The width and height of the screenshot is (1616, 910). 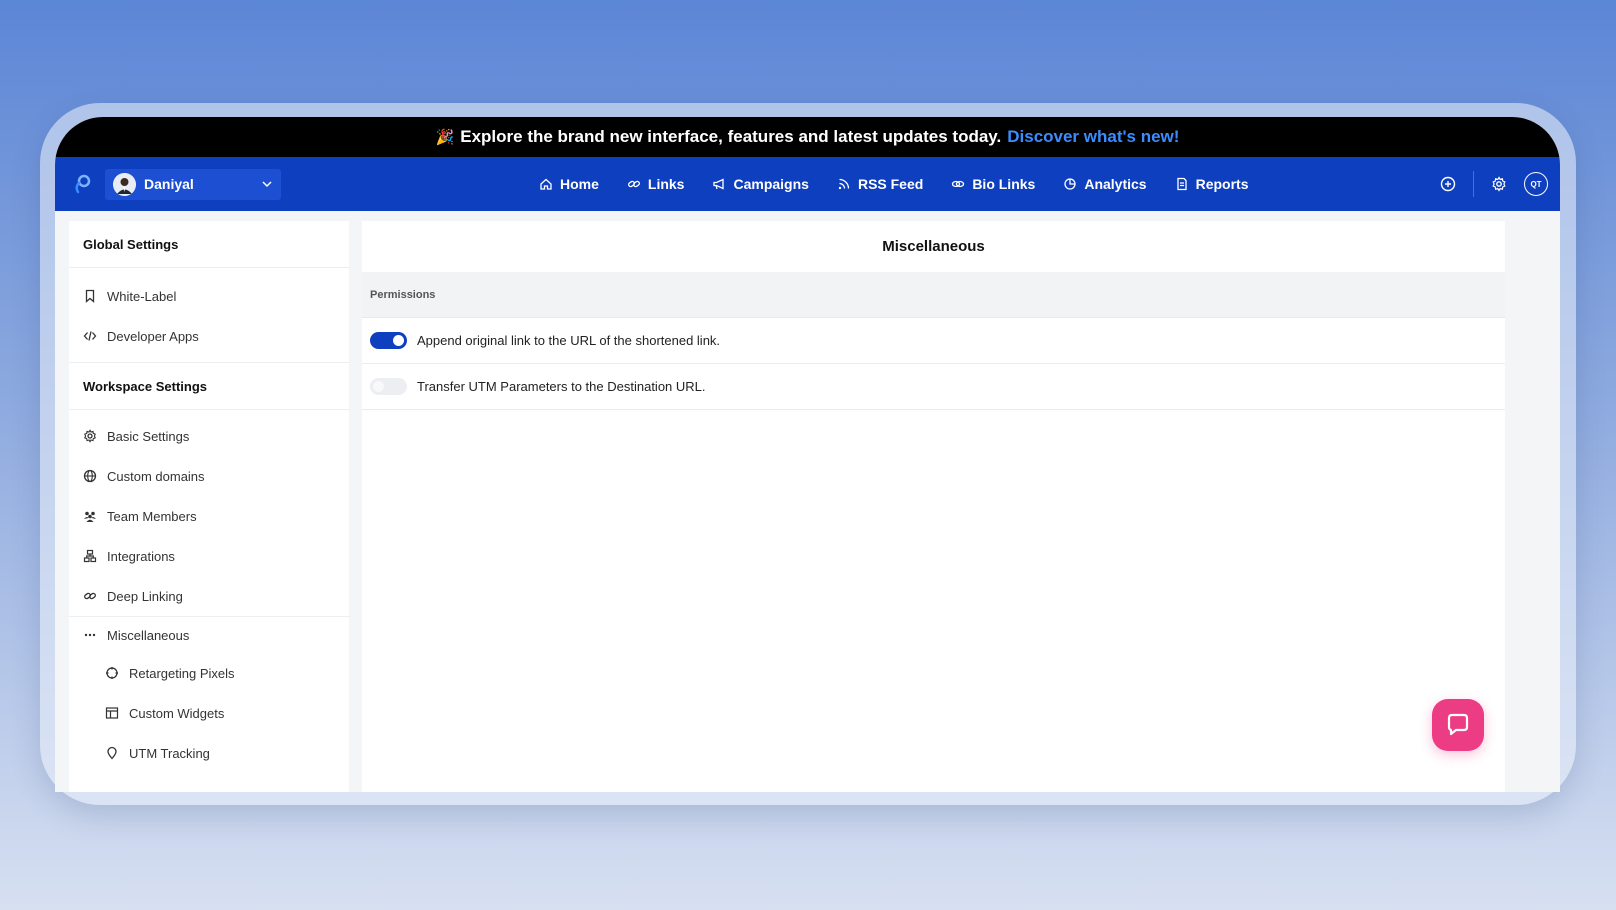 What do you see at coordinates (890, 184) in the screenshot?
I see `nav-rss-feed-label: RSS Feed` at bounding box center [890, 184].